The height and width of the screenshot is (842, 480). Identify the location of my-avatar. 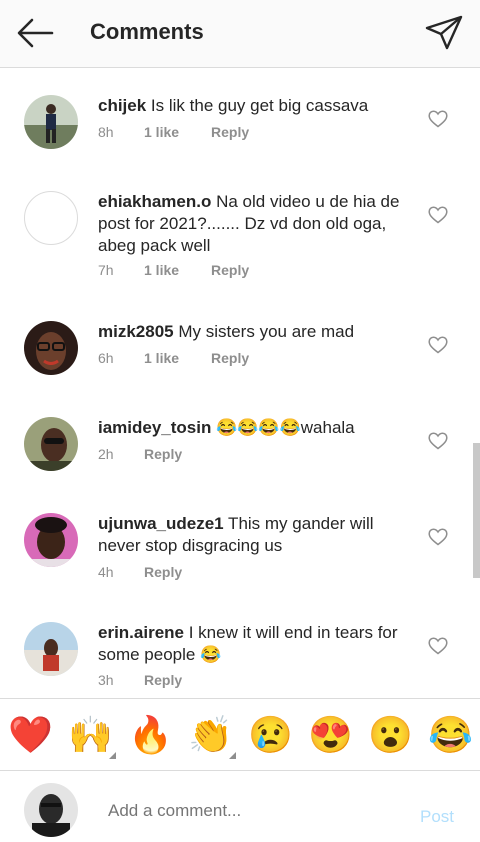
(51, 810).